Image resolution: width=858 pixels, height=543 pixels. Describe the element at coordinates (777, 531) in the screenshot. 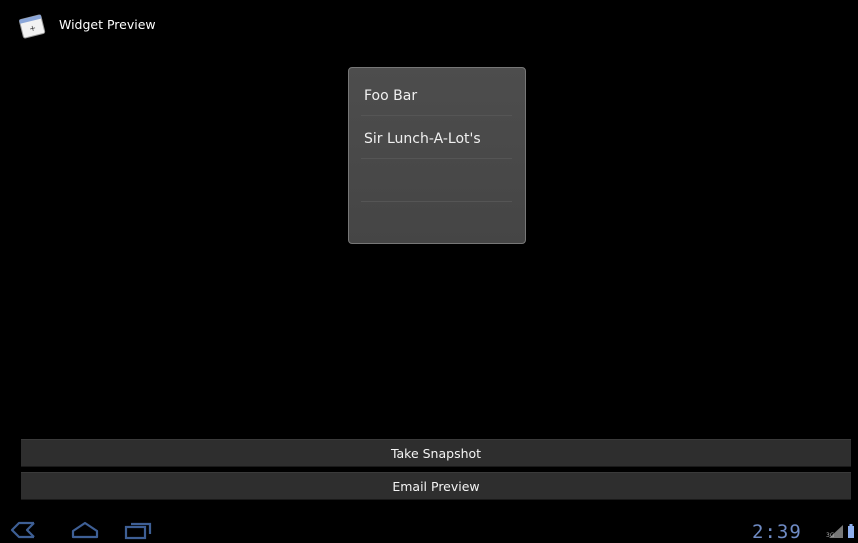

I see `clock-text: 2:39` at that location.